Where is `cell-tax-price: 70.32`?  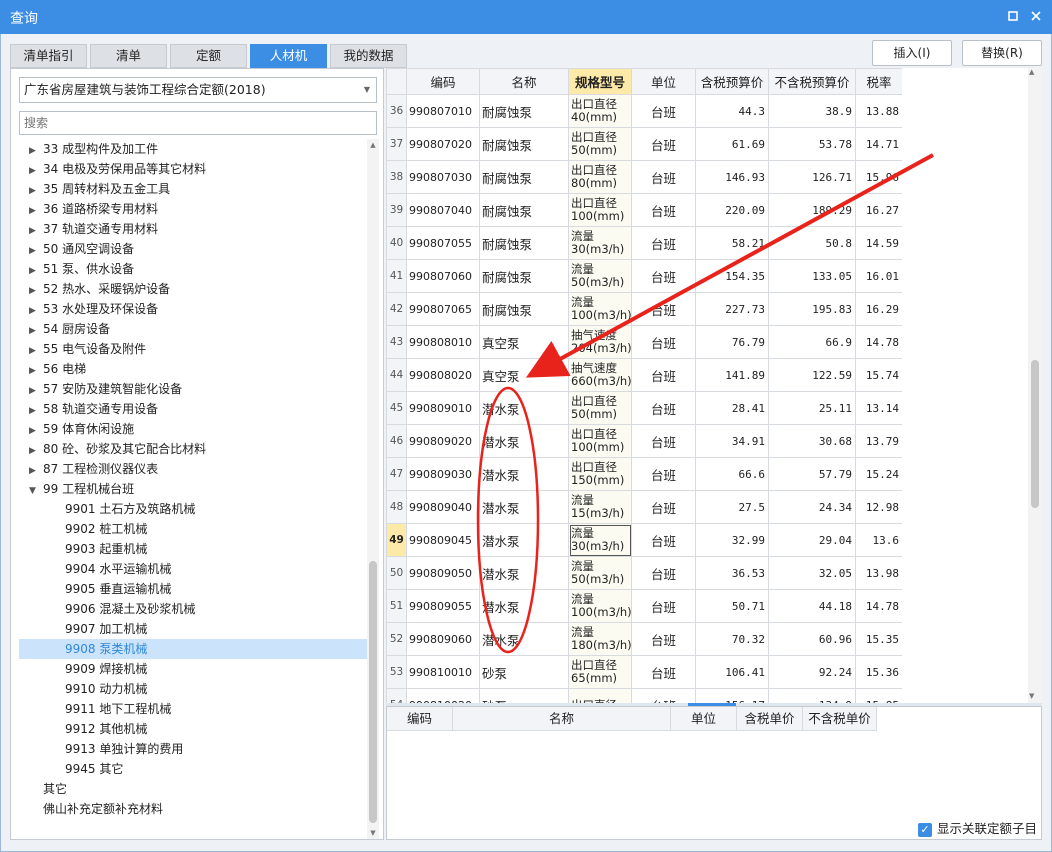
cell-tax-price: 70.32 is located at coordinates (732, 639).